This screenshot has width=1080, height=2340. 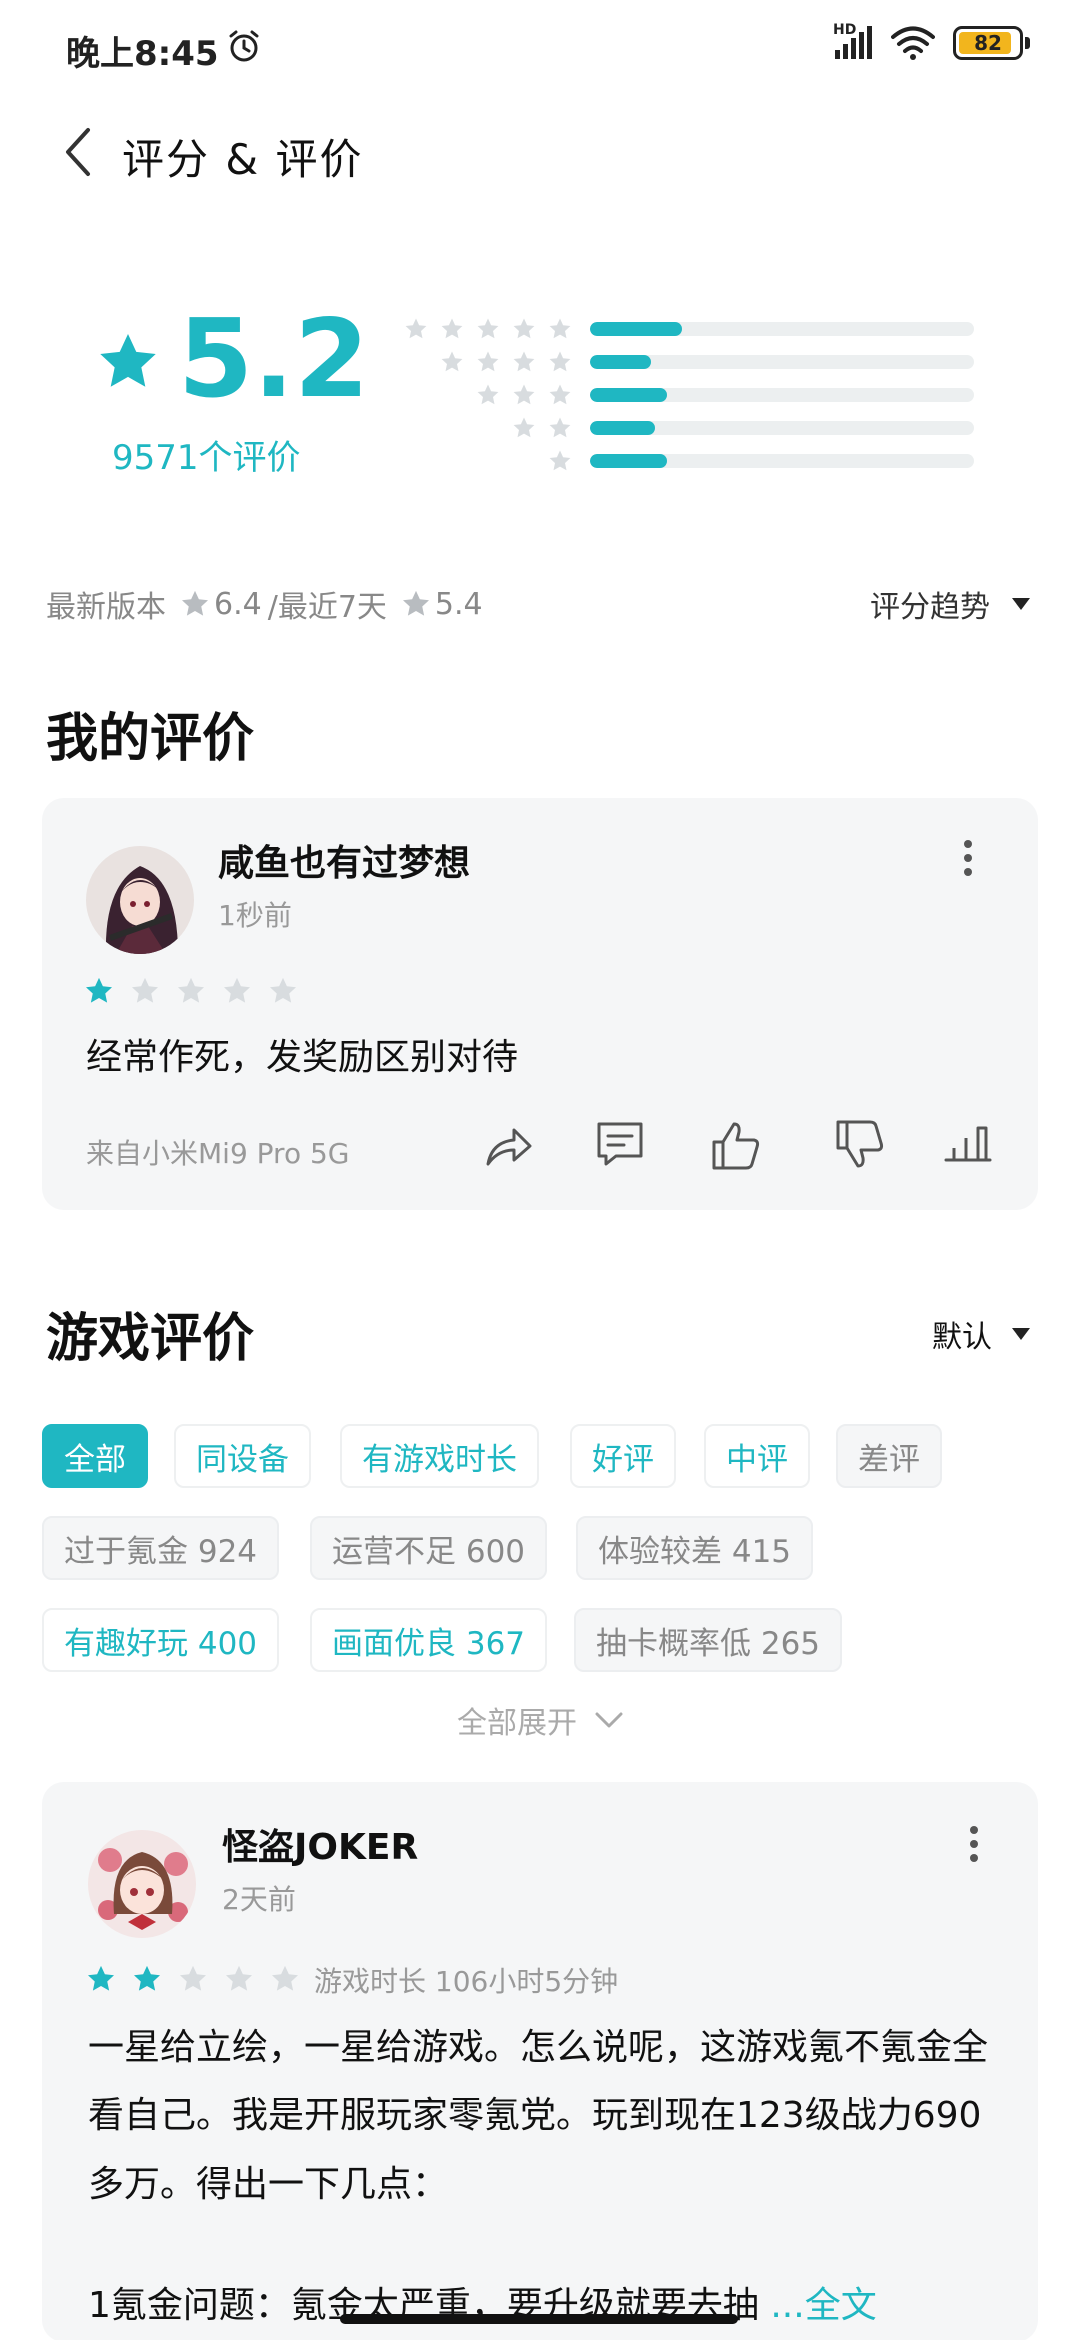 I want to click on sort-label: 默认, so click(x=962, y=1337).